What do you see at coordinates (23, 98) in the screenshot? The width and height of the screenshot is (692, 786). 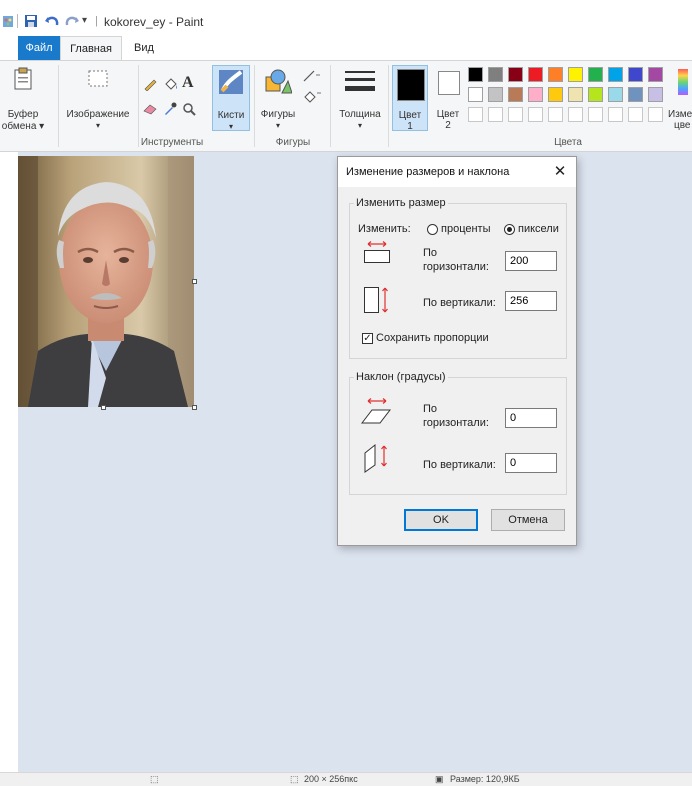 I see `clipboard-button: Буфер обмена ▾` at bounding box center [23, 98].